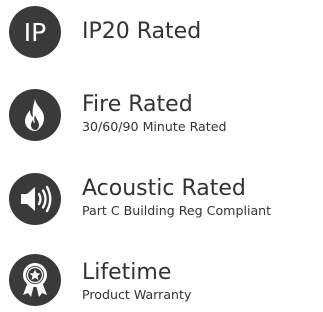 This screenshot has height=312, width=323. Describe the element at coordinates (164, 188) in the screenshot. I see `feature-title: Acoustic Rated` at that location.